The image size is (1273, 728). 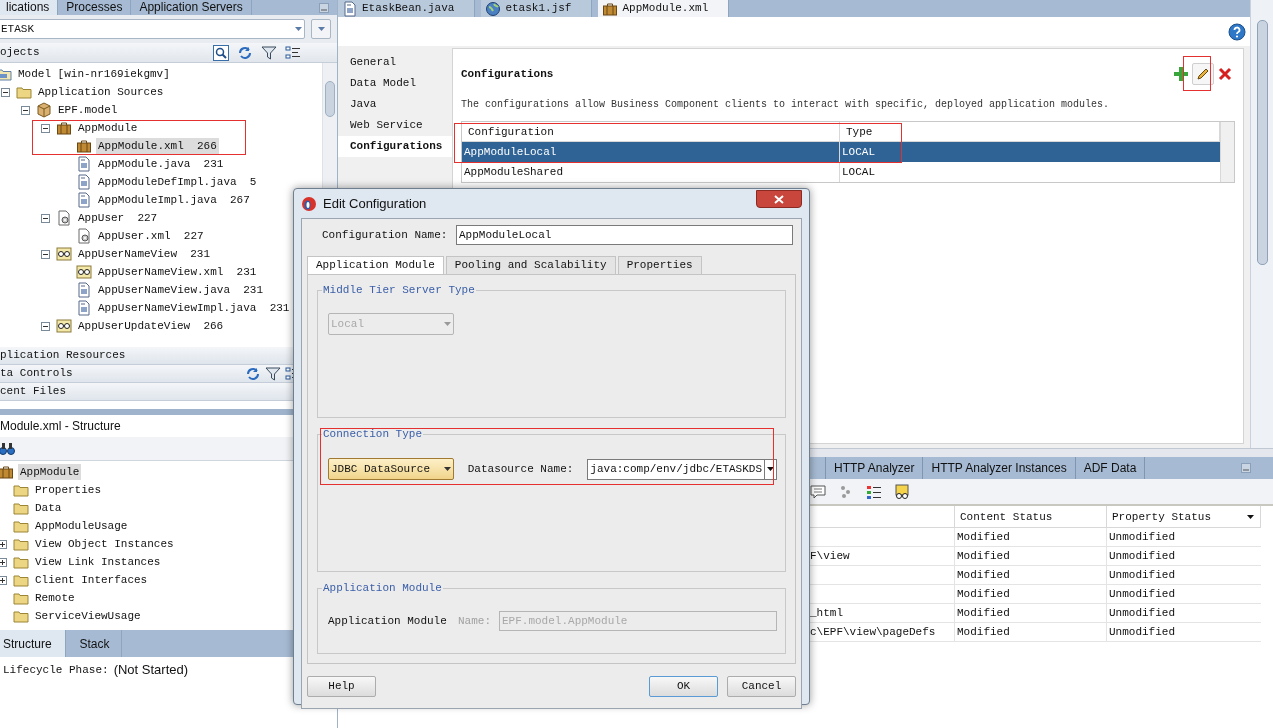 What do you see at coordinates (118, 218) in the screenshot?
I see `tree-item: AppUser 227` at bounding box center [118, 218].